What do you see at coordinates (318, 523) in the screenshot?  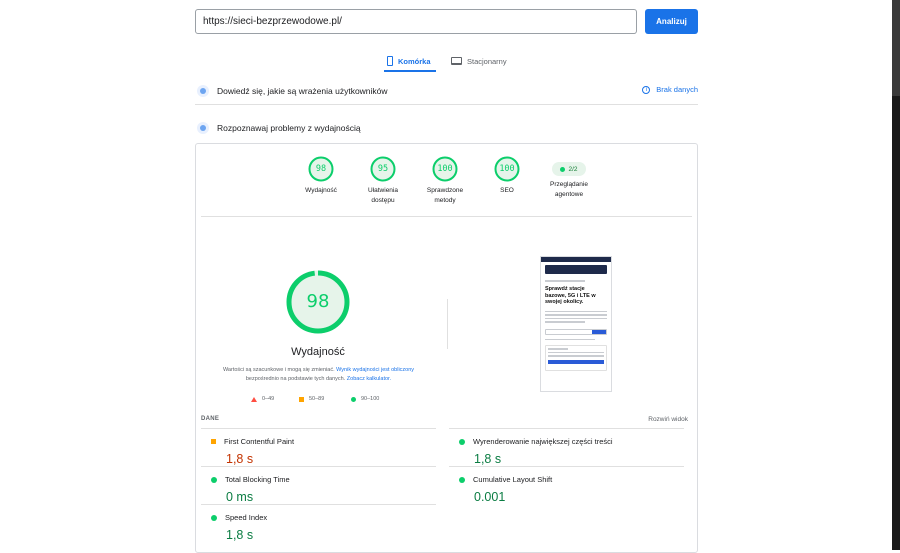 I see `metric-si: Speed Index 1,8 s` at bounding box center [318, 523].